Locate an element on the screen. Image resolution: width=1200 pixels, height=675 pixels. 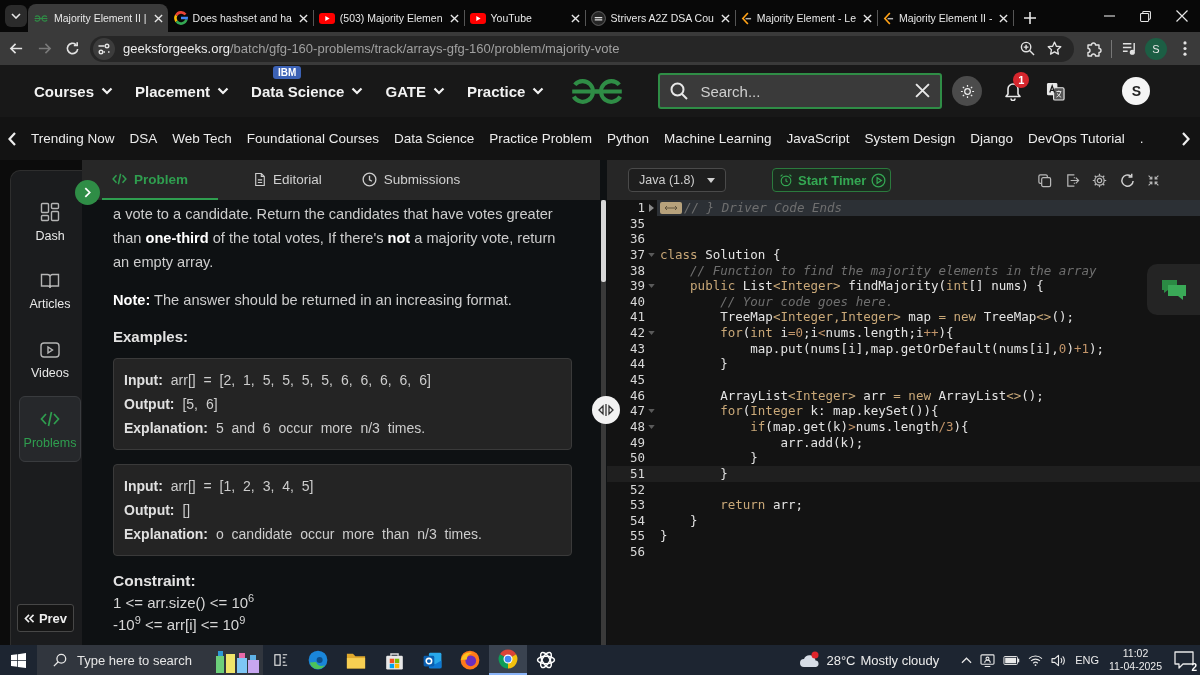
nav-menu-item: Practice is located at coordinates (506, 91).